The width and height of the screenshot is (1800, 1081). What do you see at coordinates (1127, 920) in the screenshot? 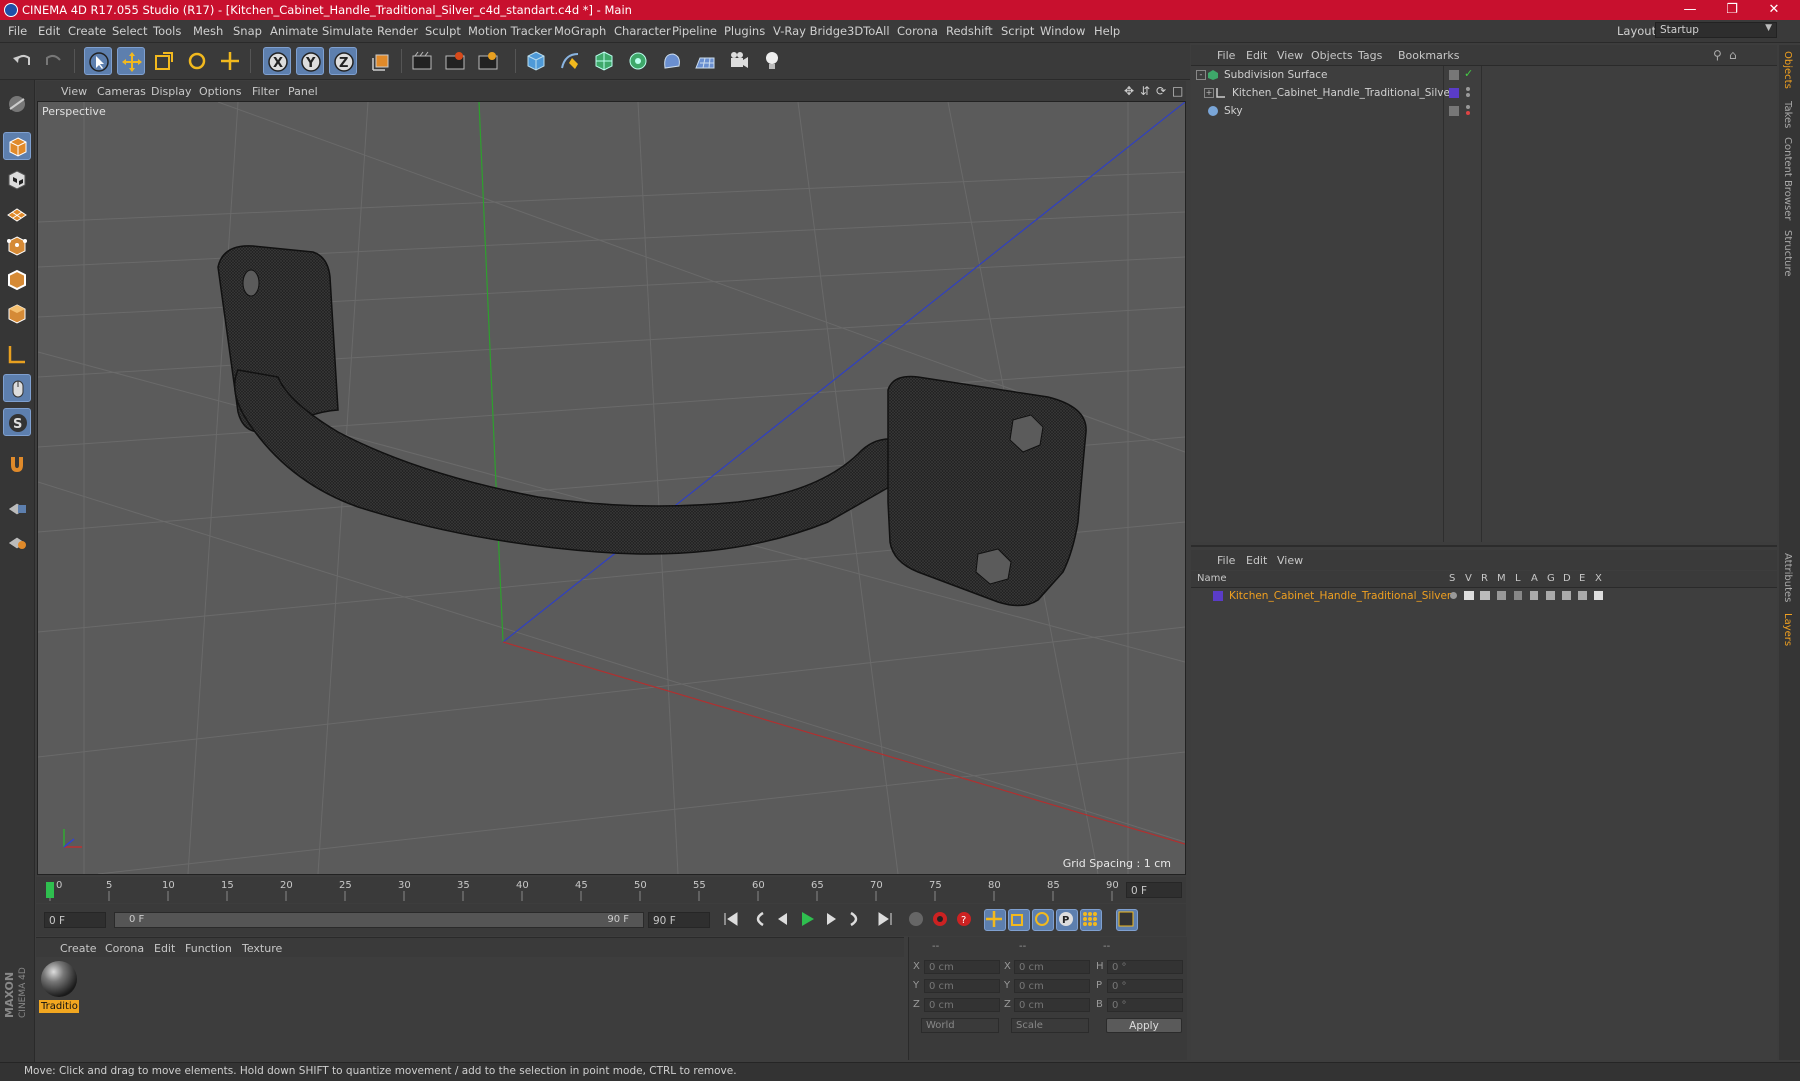
I see `timeline-window-button` at bounding box center [1127, 920].